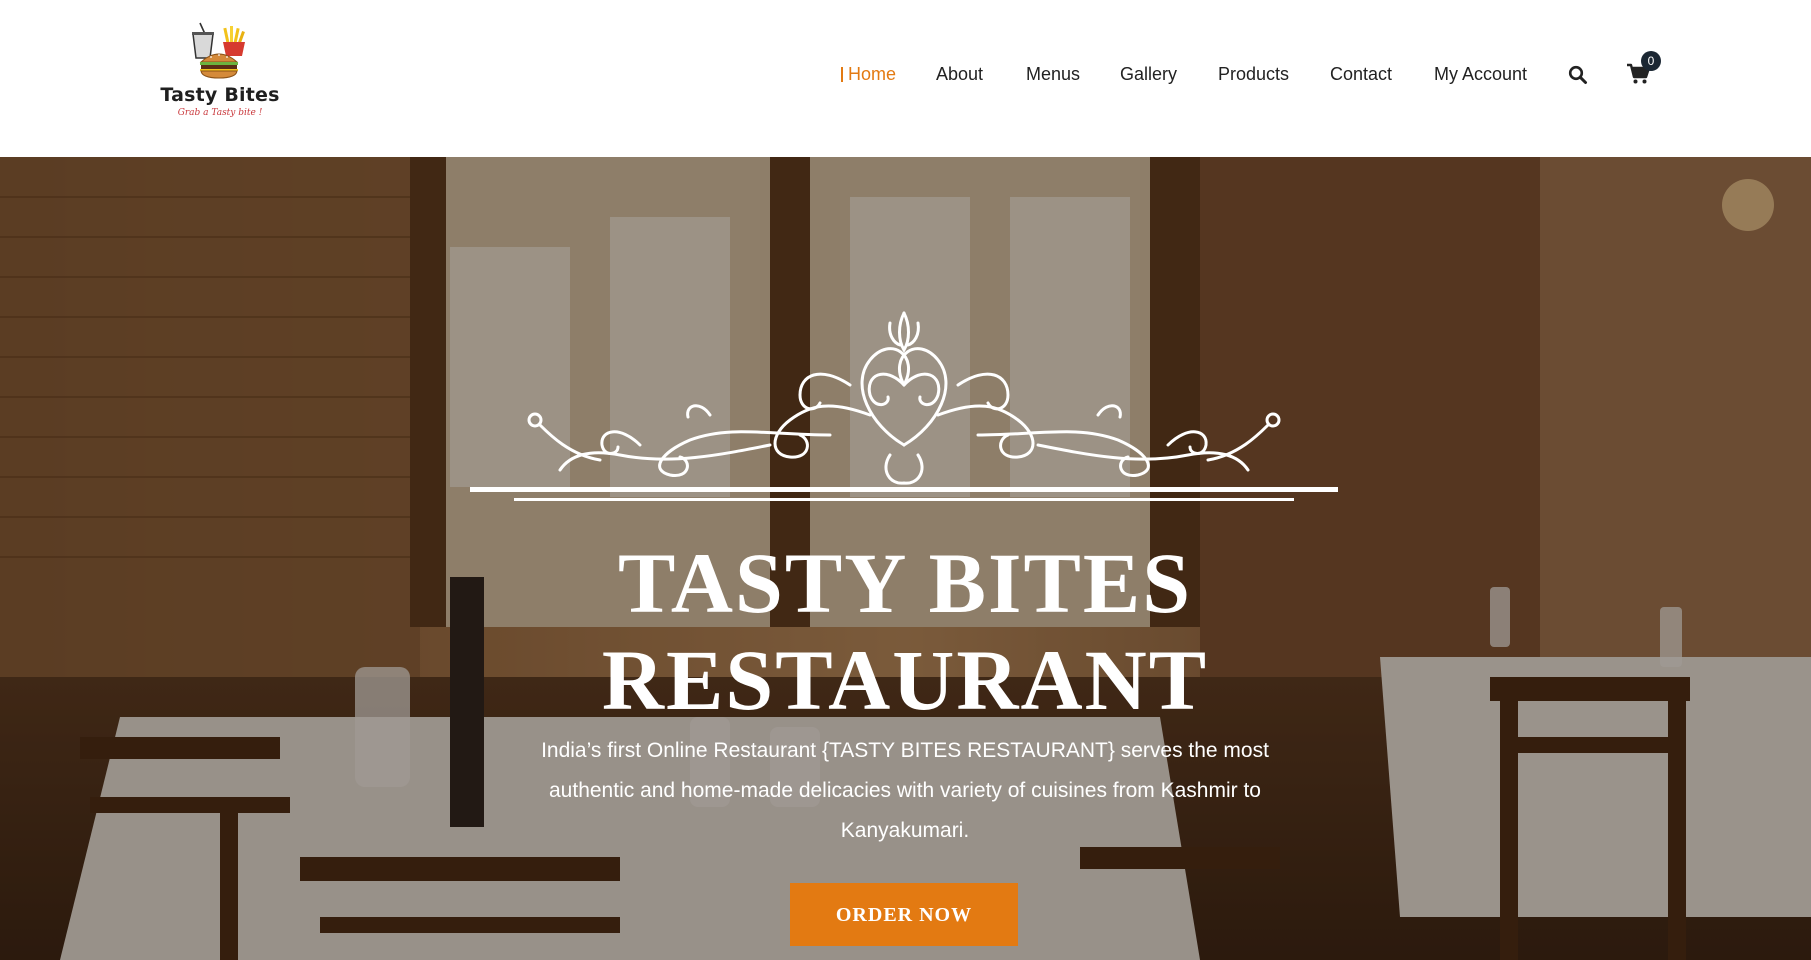 The width and height of the screenshot is (1811, 960). I want to click on cart-count-badge: 0, so click(1651, 61).